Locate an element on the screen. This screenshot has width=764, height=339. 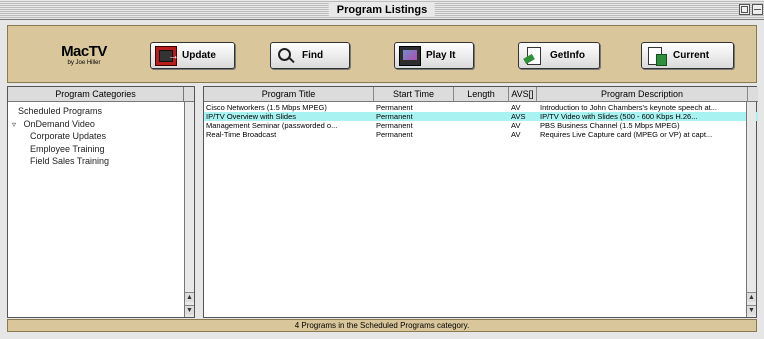
find-button: Find is located at coordinates (310, 55).